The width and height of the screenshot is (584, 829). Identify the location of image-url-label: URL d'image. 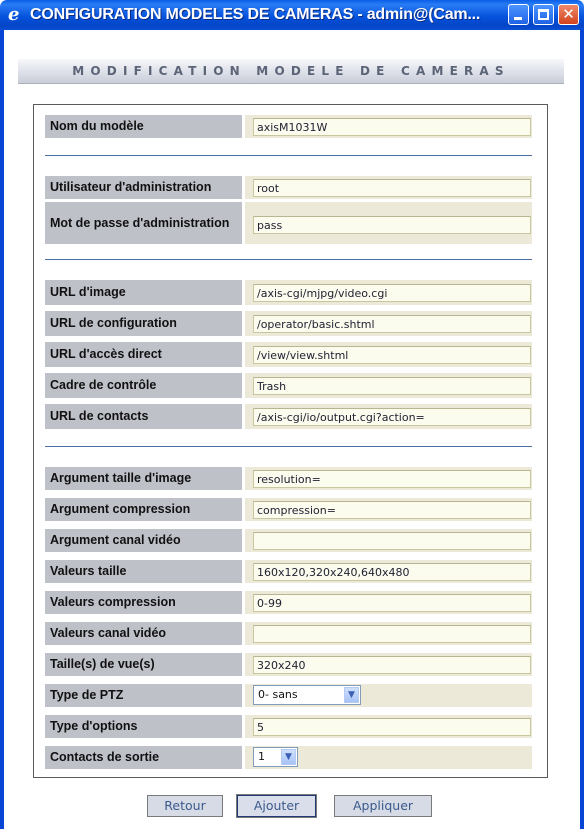
(143, 292).